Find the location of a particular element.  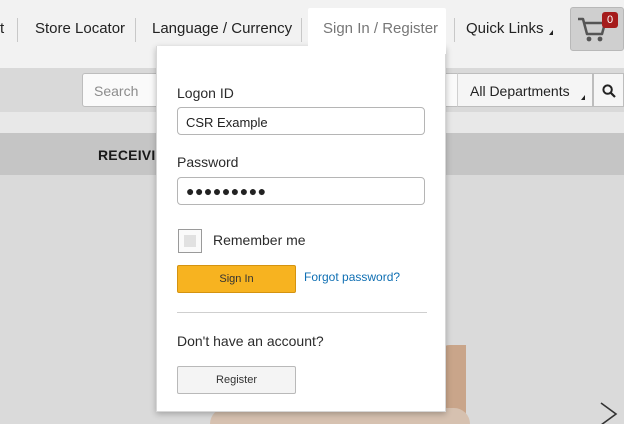

register-button: Register is located at coordinates (236, 380).